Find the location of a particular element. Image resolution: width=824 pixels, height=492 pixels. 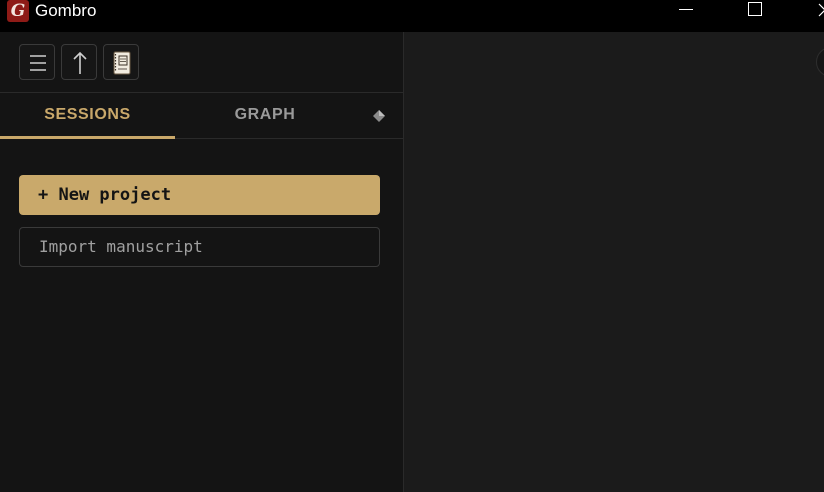

arrow-up-icon is located at coordinates (80, 62).